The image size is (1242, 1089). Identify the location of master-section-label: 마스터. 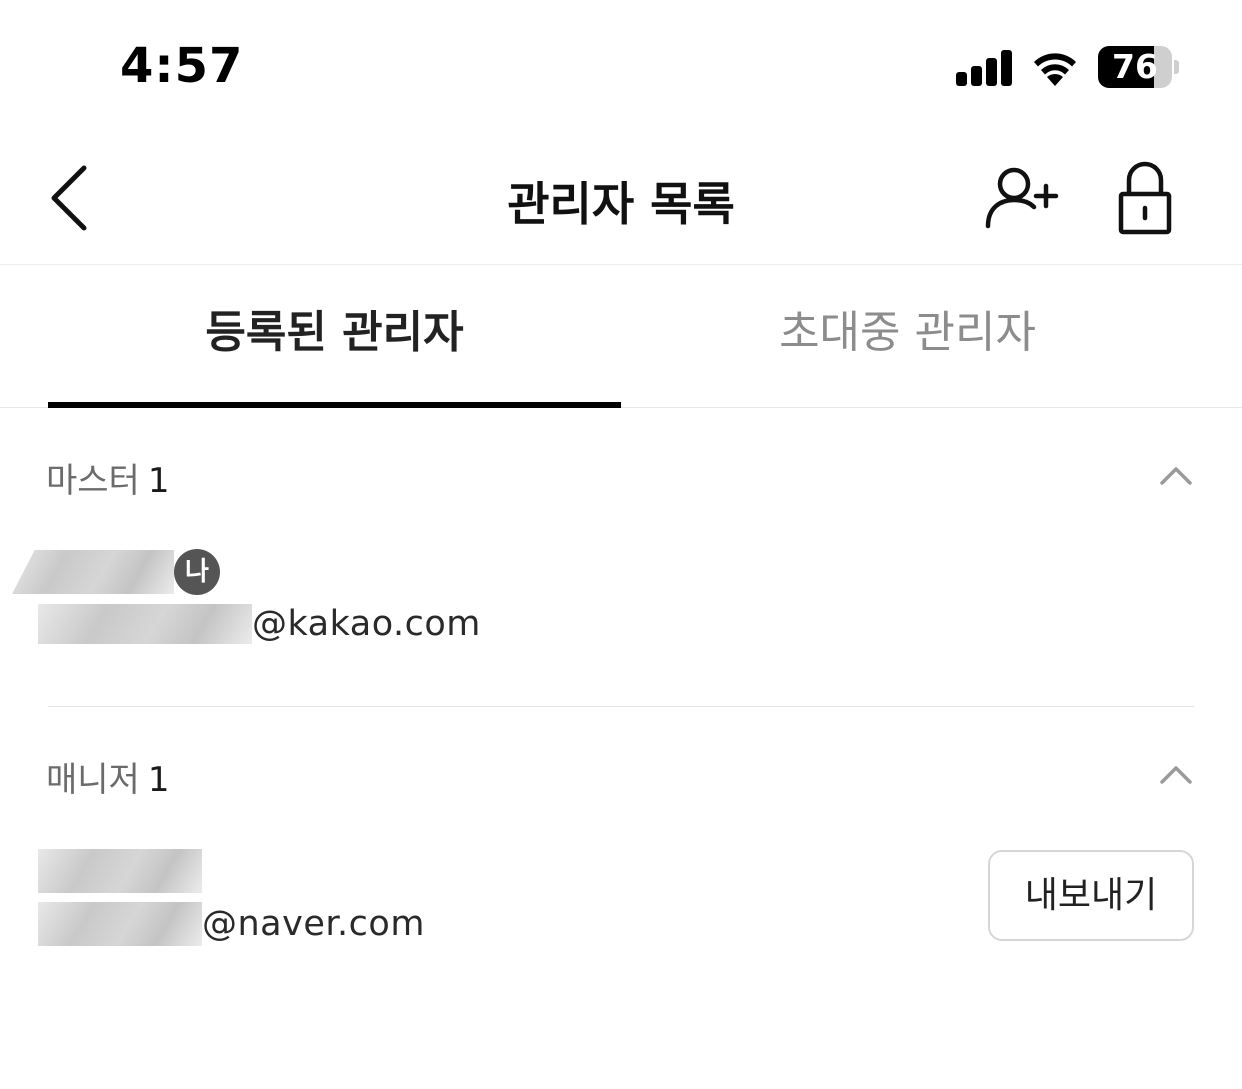
(93, 481).